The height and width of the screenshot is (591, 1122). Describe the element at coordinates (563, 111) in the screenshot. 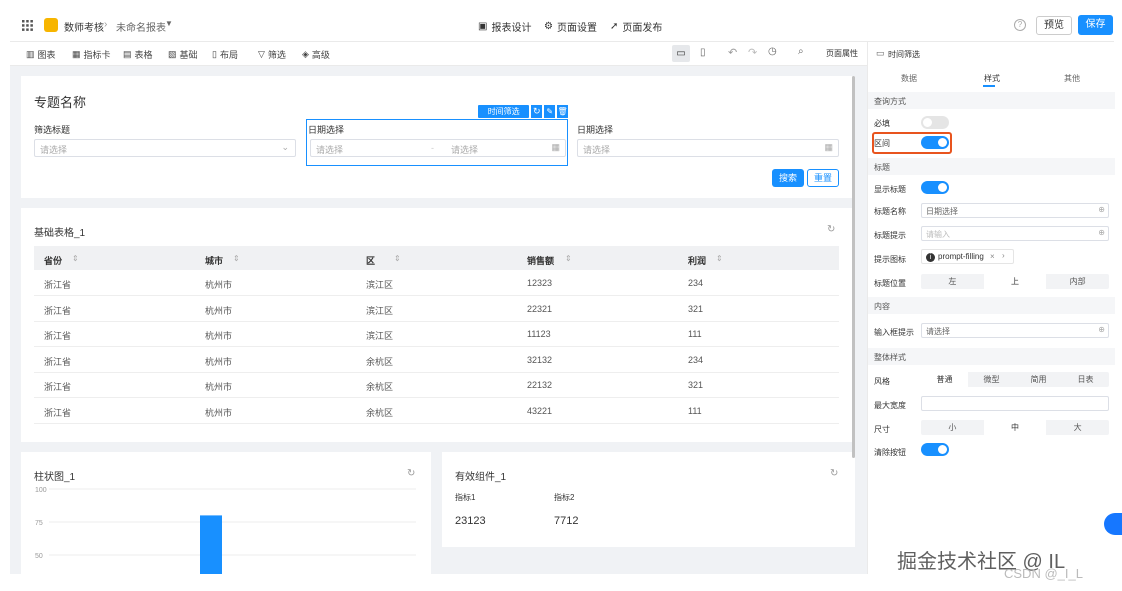

I see `delete-icon: 🗑` at that location.